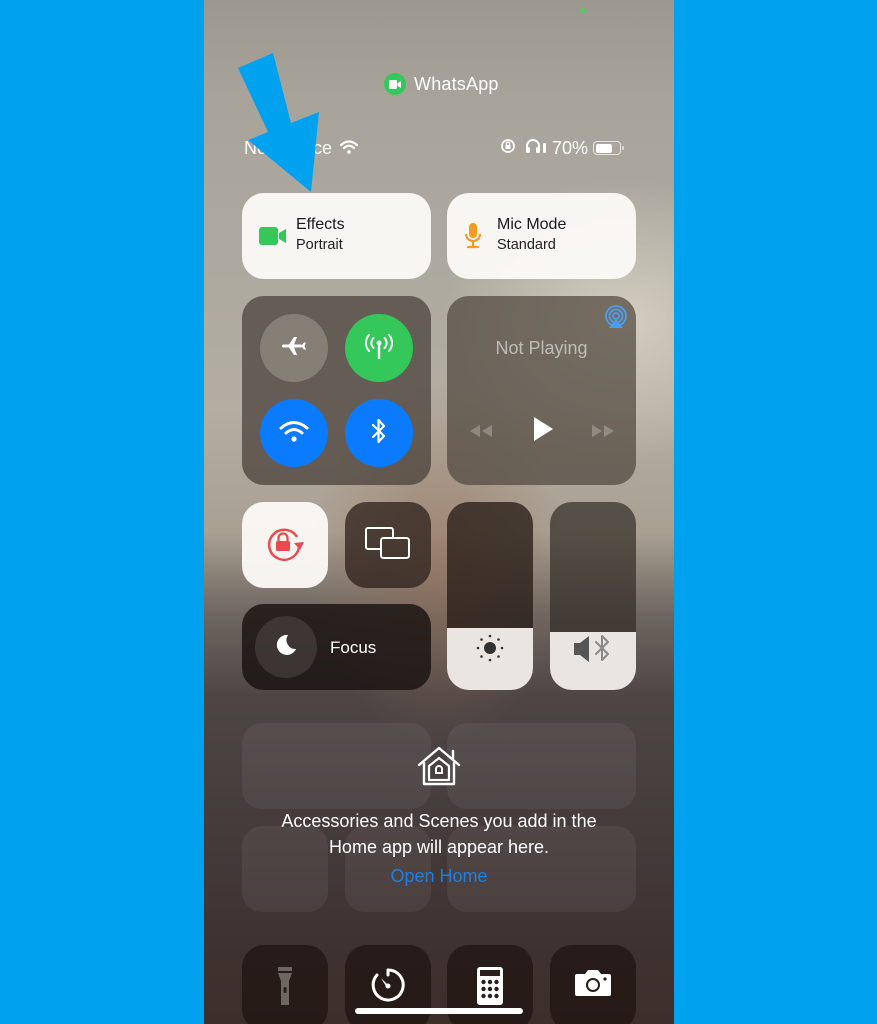 The width and height of the screenshot is (877, 1024). I want to click on screen-mirroring-button, so click(388, 545).